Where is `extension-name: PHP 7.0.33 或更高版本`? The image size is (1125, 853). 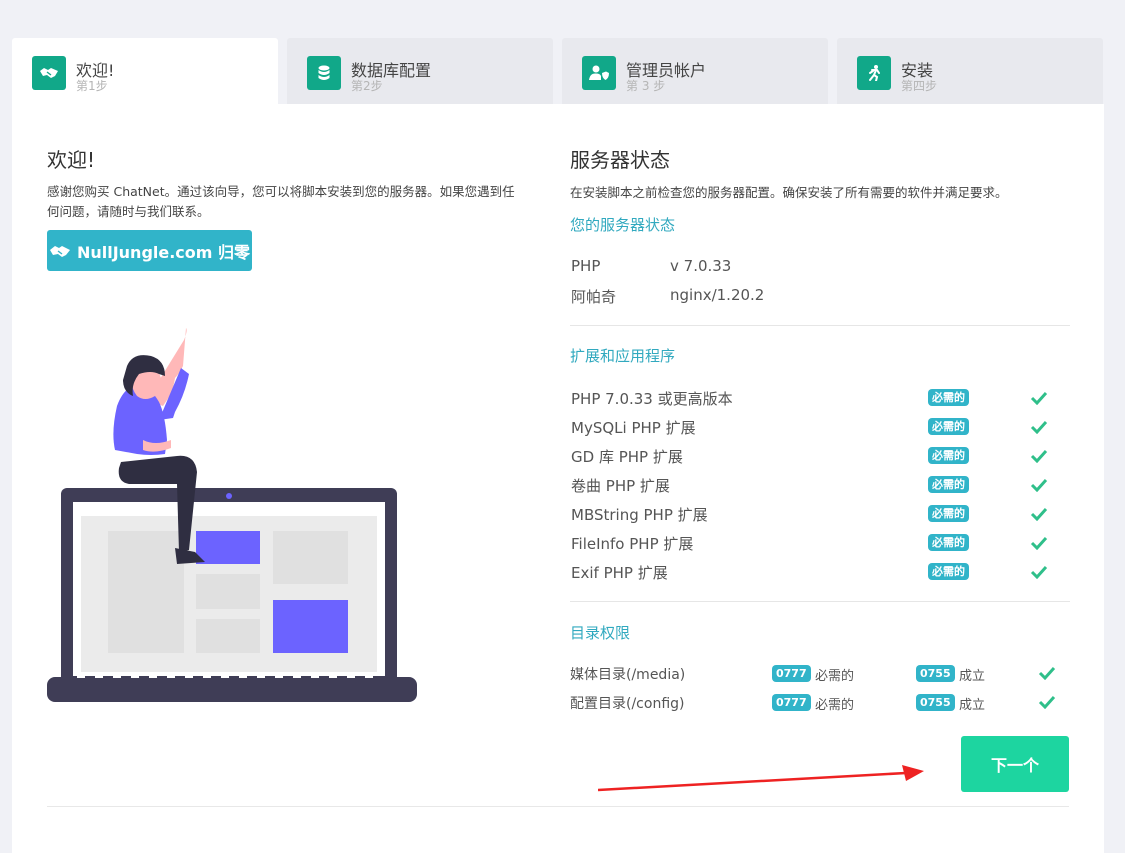
extension-name: PHP 7.0.33 或更高版本 is located at coordinates (652, 399).